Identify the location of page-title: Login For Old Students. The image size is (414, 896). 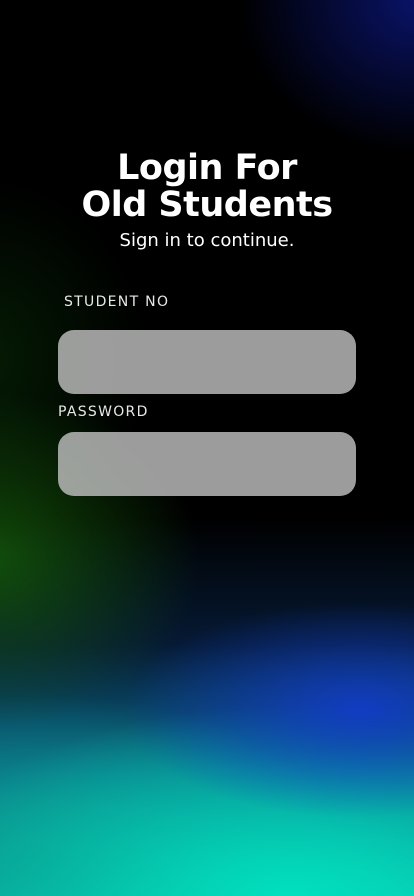
(207, 187).